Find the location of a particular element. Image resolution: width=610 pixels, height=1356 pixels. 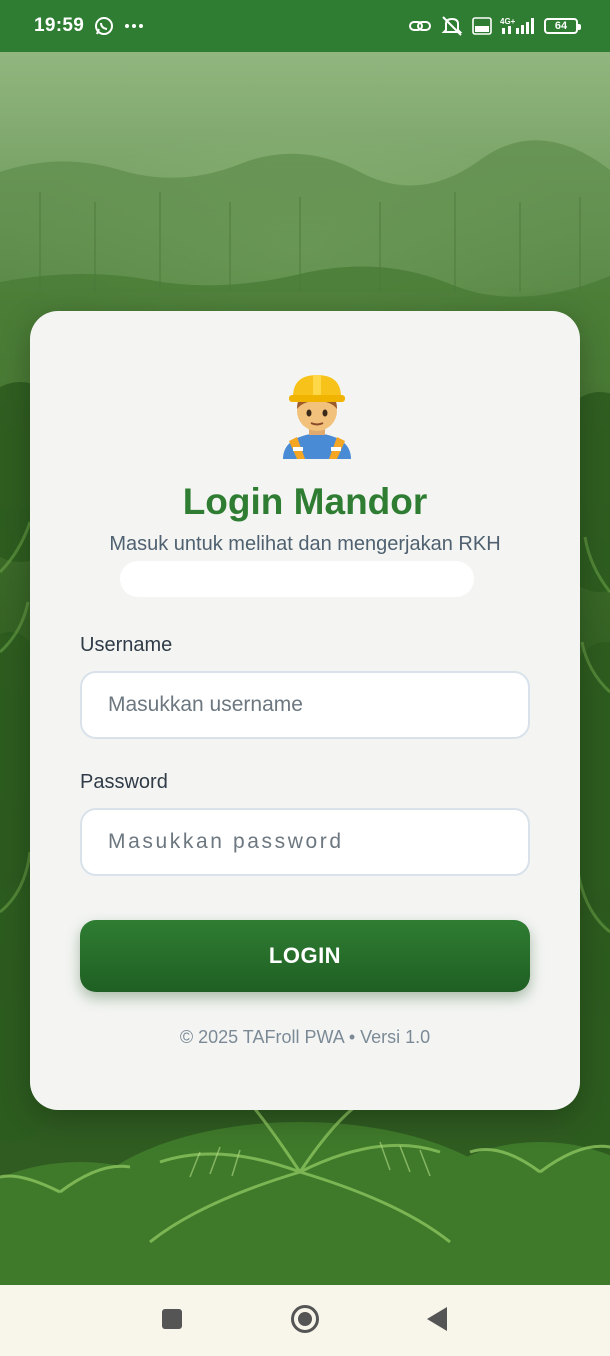

back-button is located at coordinates (437, 1321).